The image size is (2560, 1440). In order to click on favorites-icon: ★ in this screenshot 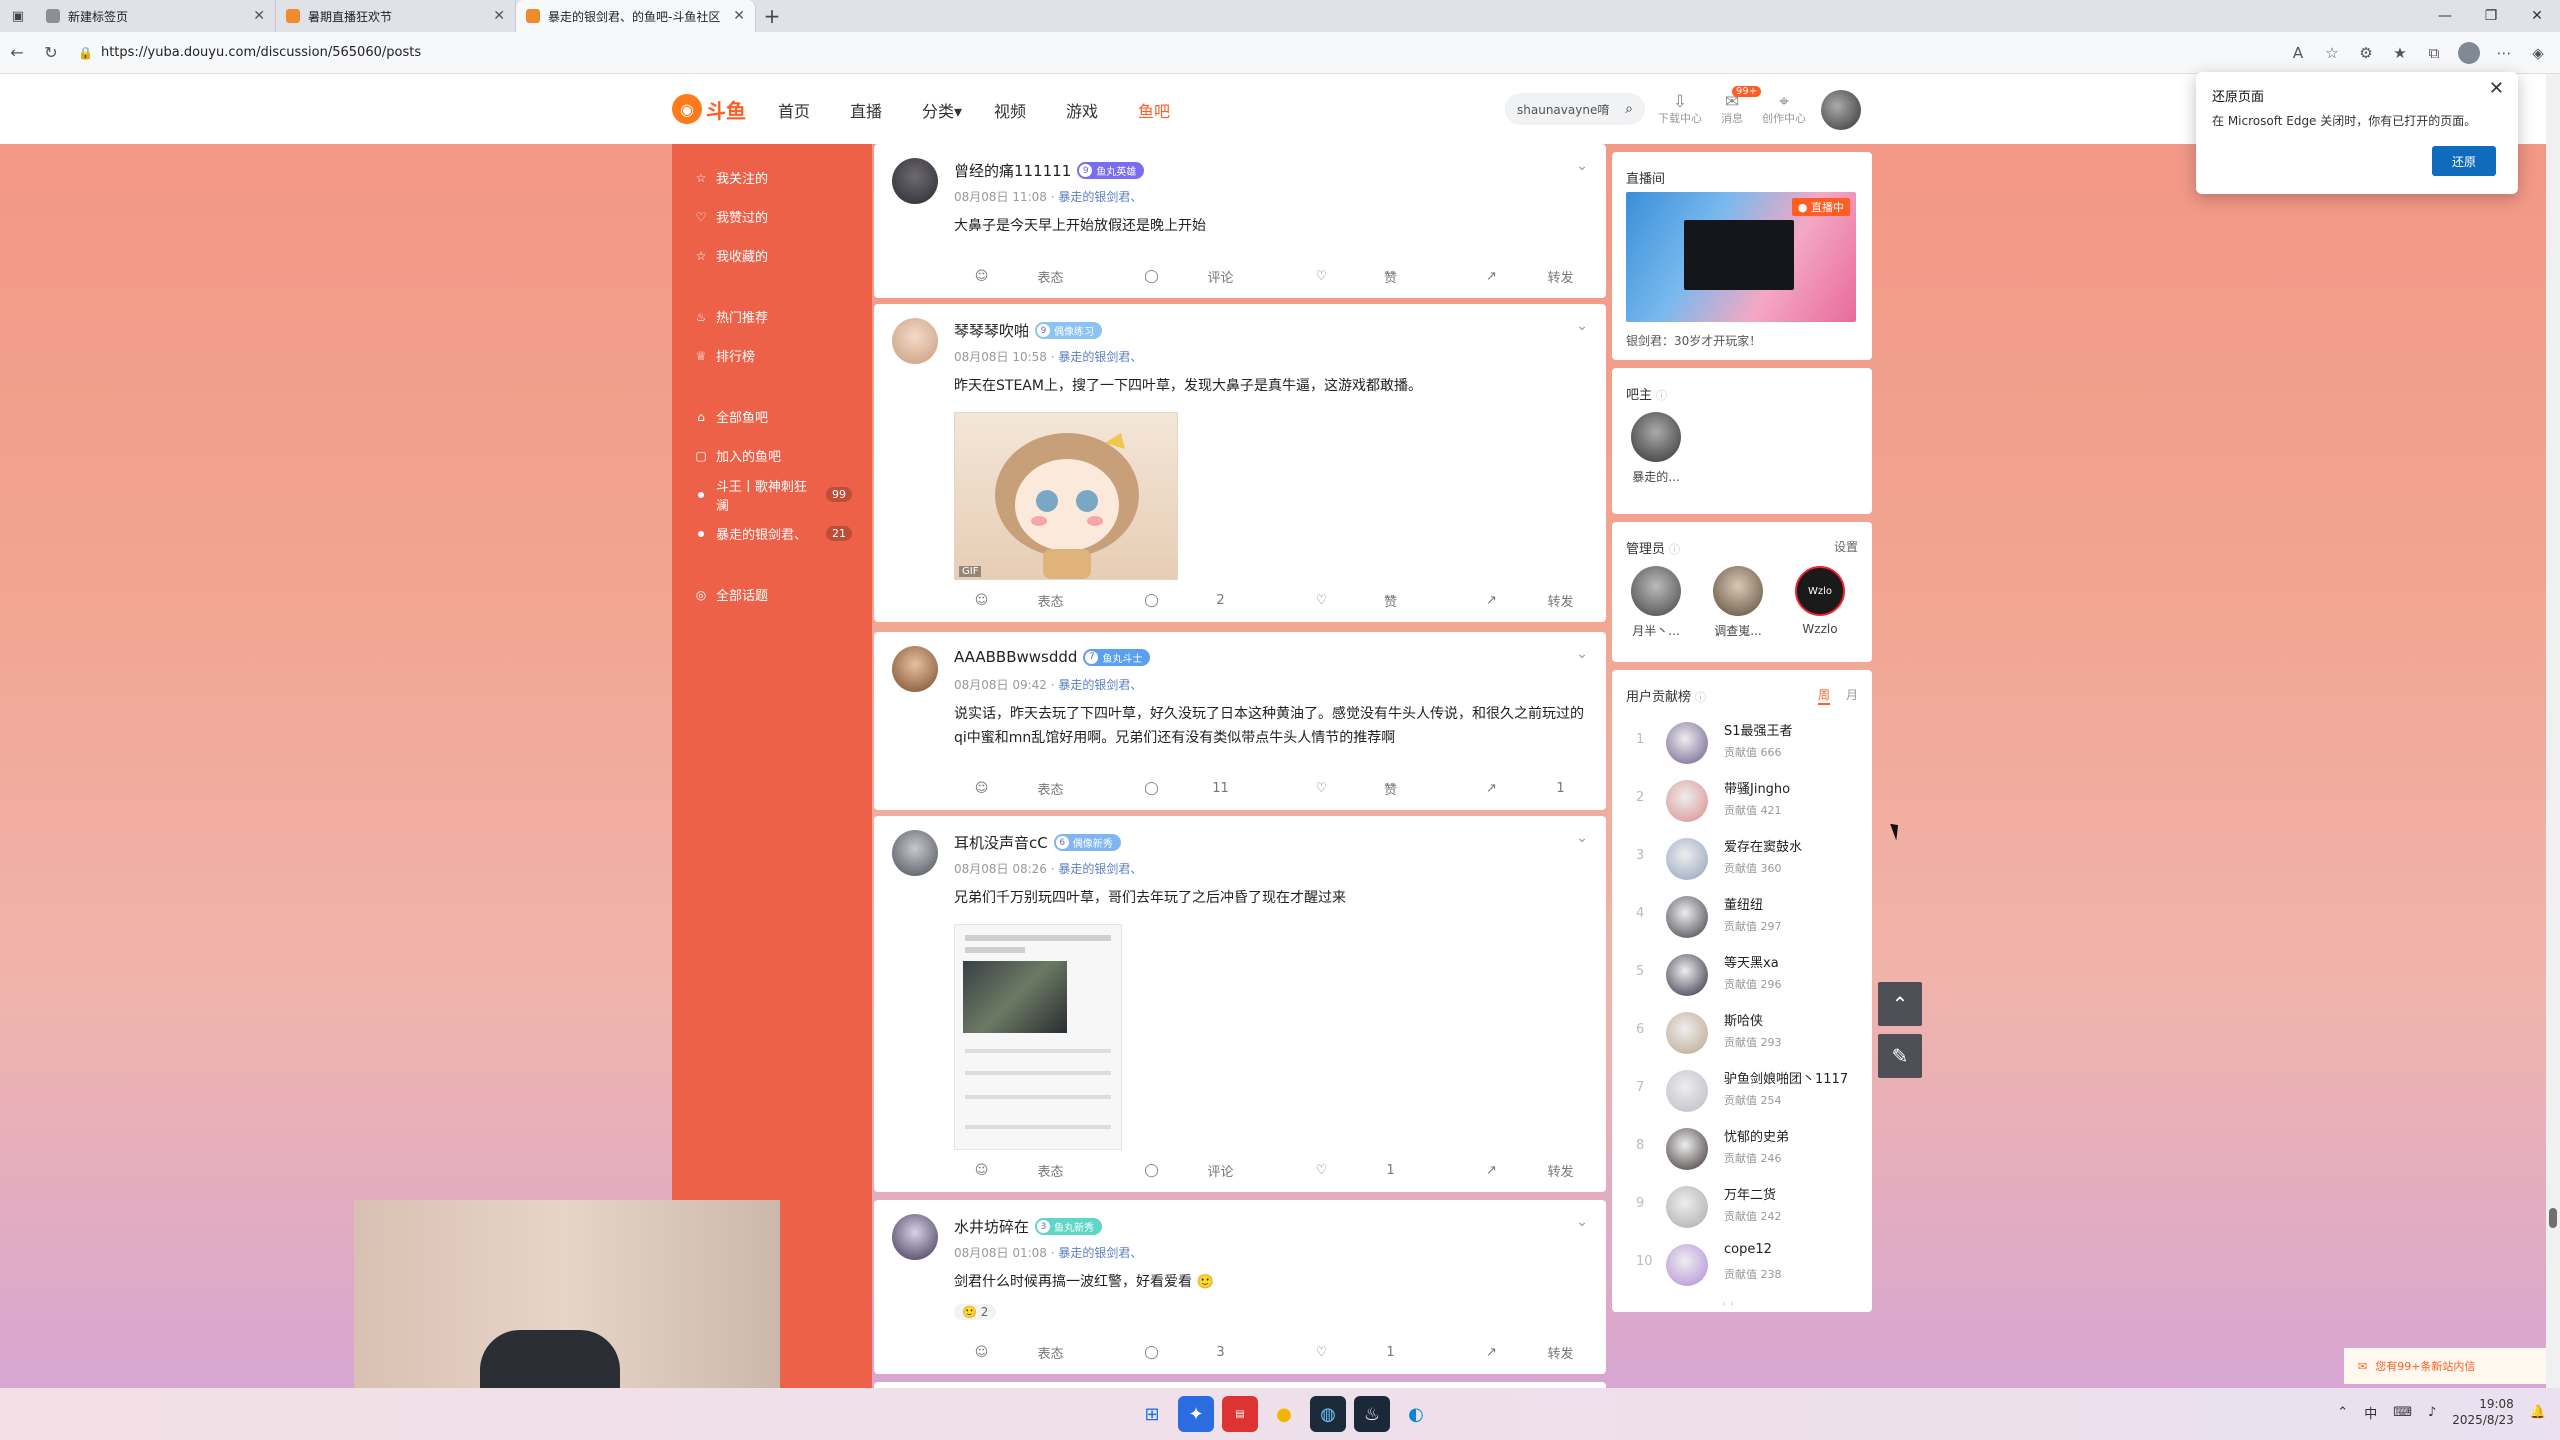, I will do `click(2400, 53)`.